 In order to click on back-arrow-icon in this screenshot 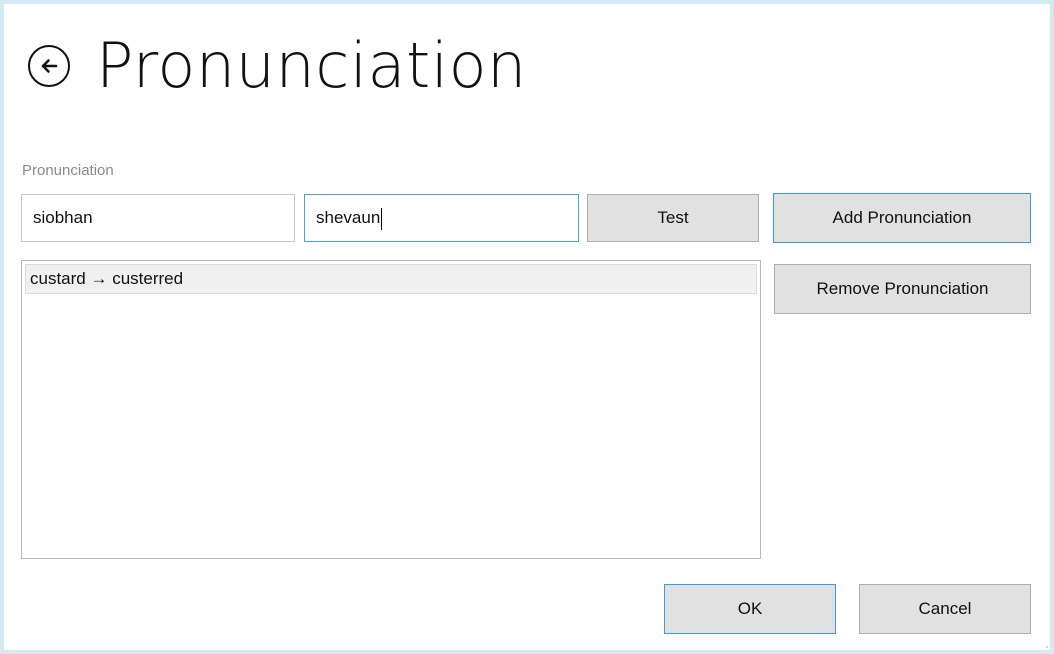, I will do `click(49, 66)`.